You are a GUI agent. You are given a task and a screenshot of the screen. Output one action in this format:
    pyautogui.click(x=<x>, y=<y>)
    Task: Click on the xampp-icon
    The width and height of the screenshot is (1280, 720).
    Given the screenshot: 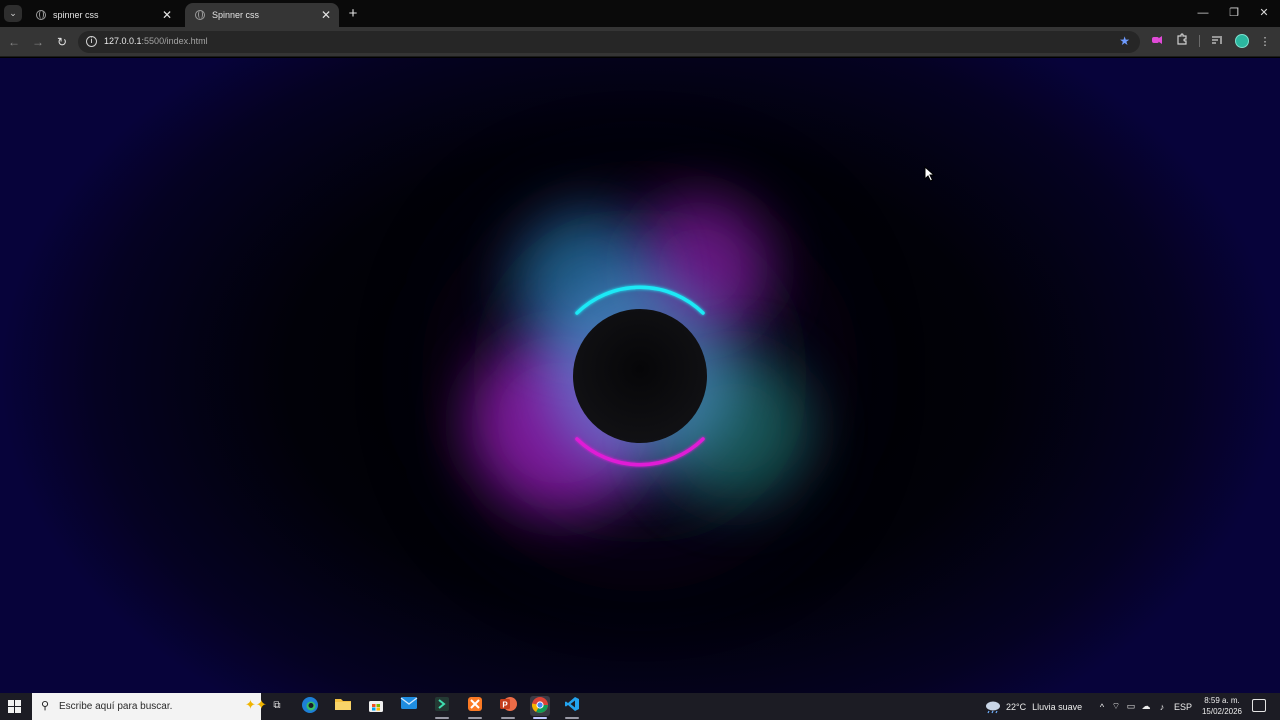 What is the action you would take?
    pyautogui.click(x=475, y=706)
    